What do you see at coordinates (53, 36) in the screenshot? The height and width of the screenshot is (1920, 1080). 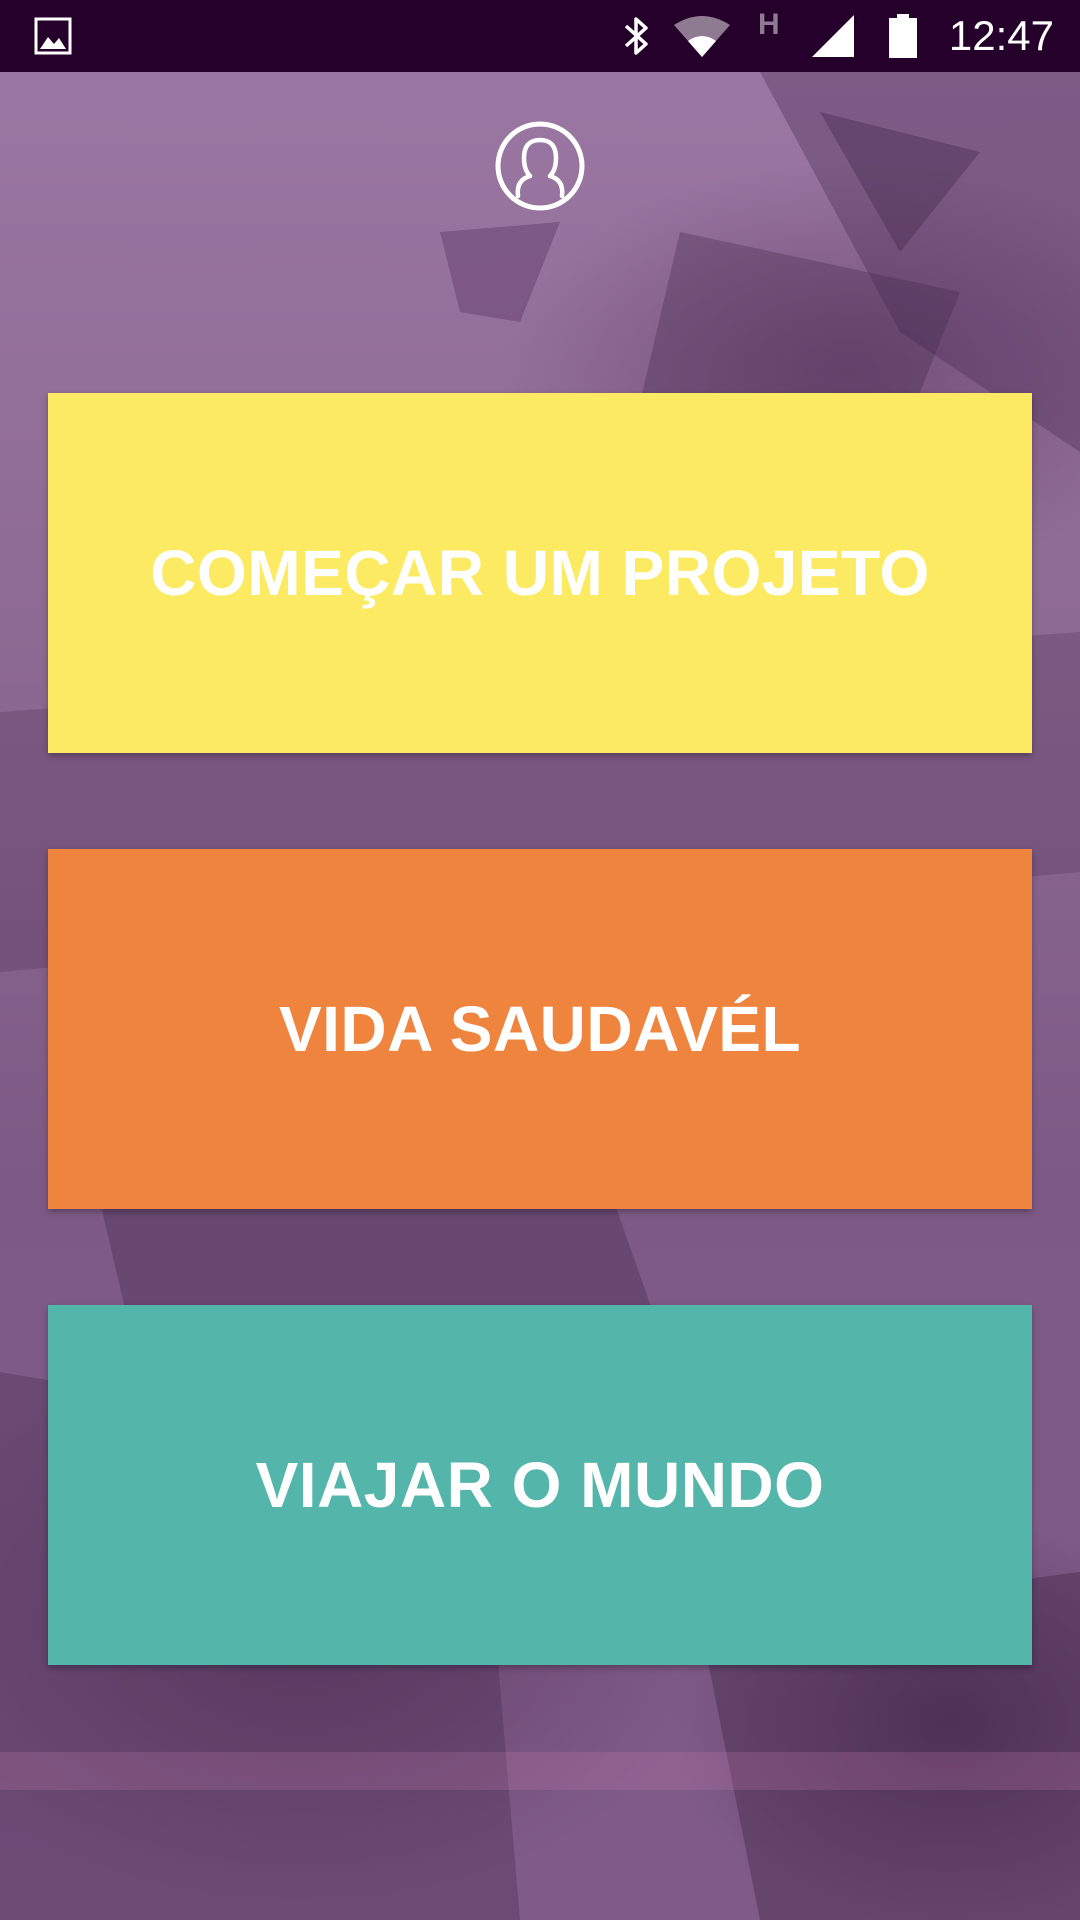 I see `gallery-notification-icon` at bounding box center [53, 36].